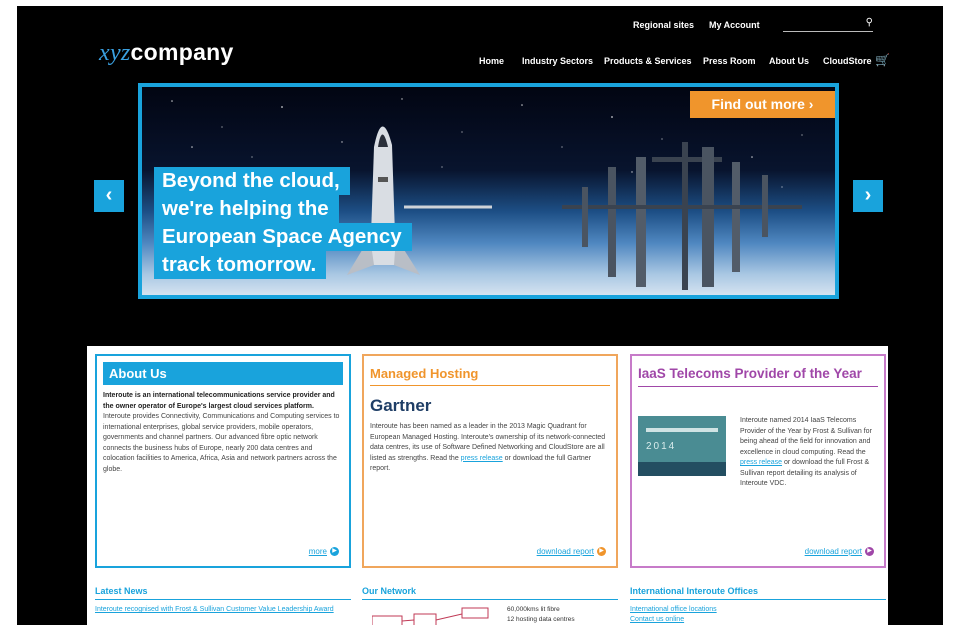 Image resolution: width=965 pixels, height=625 pixels. Describe the element at coordinates (758, 599) in the screenshot. I see `offices-divider` at that location.